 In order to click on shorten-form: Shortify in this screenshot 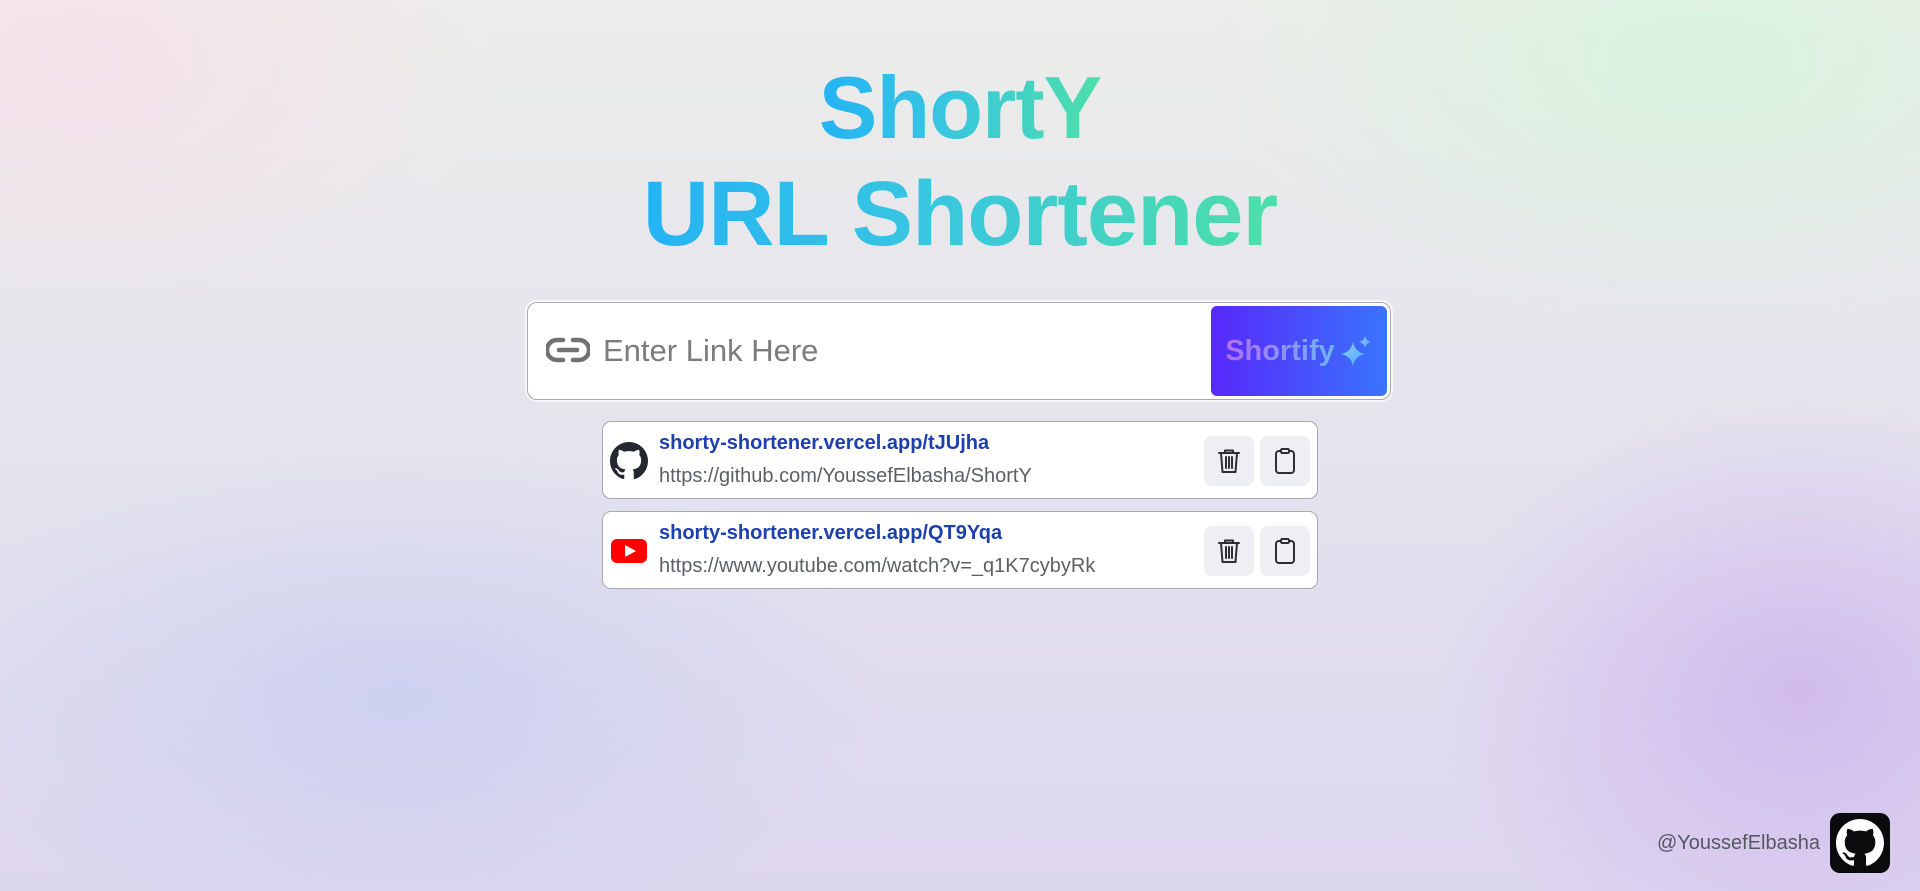, I will do `click(959, 351)`.